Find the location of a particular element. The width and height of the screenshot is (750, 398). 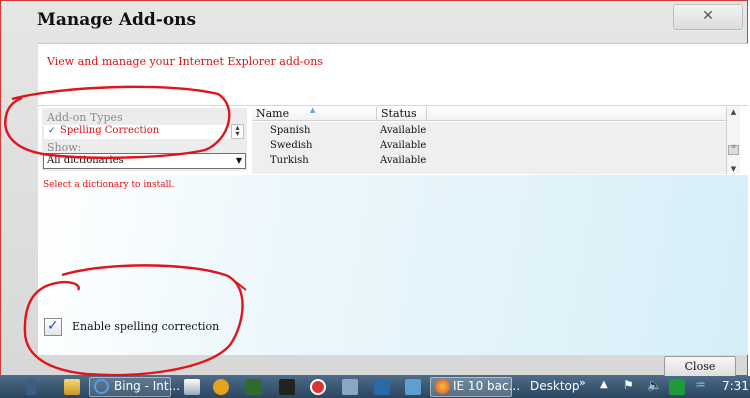

list-scrollbar: ▲ ≡ ▼ is located at coordinates (733, 140).